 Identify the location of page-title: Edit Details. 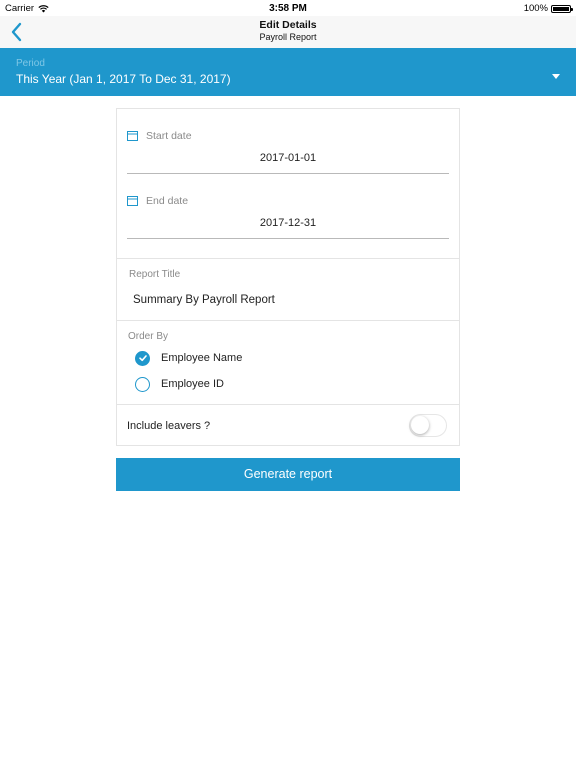
(288, 25).